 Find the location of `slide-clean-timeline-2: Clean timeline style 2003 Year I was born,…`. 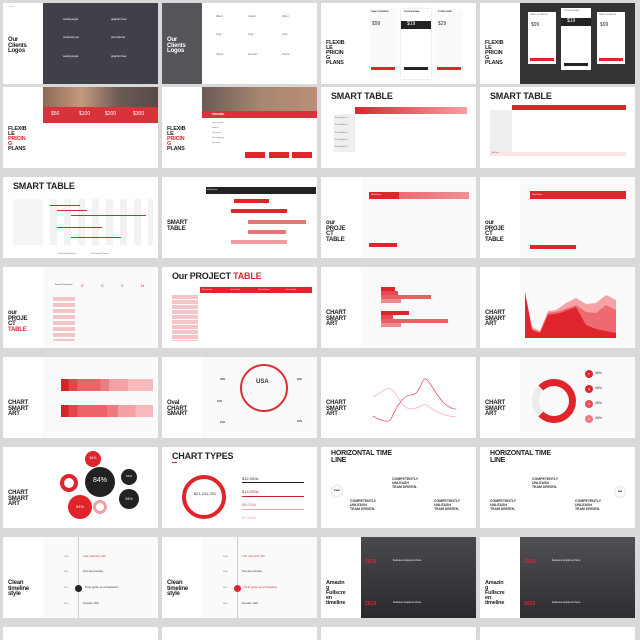

slide-clean-timeline-2: Clean timeline style 2003 Year I was born,… is located at coordinates (239, 577).